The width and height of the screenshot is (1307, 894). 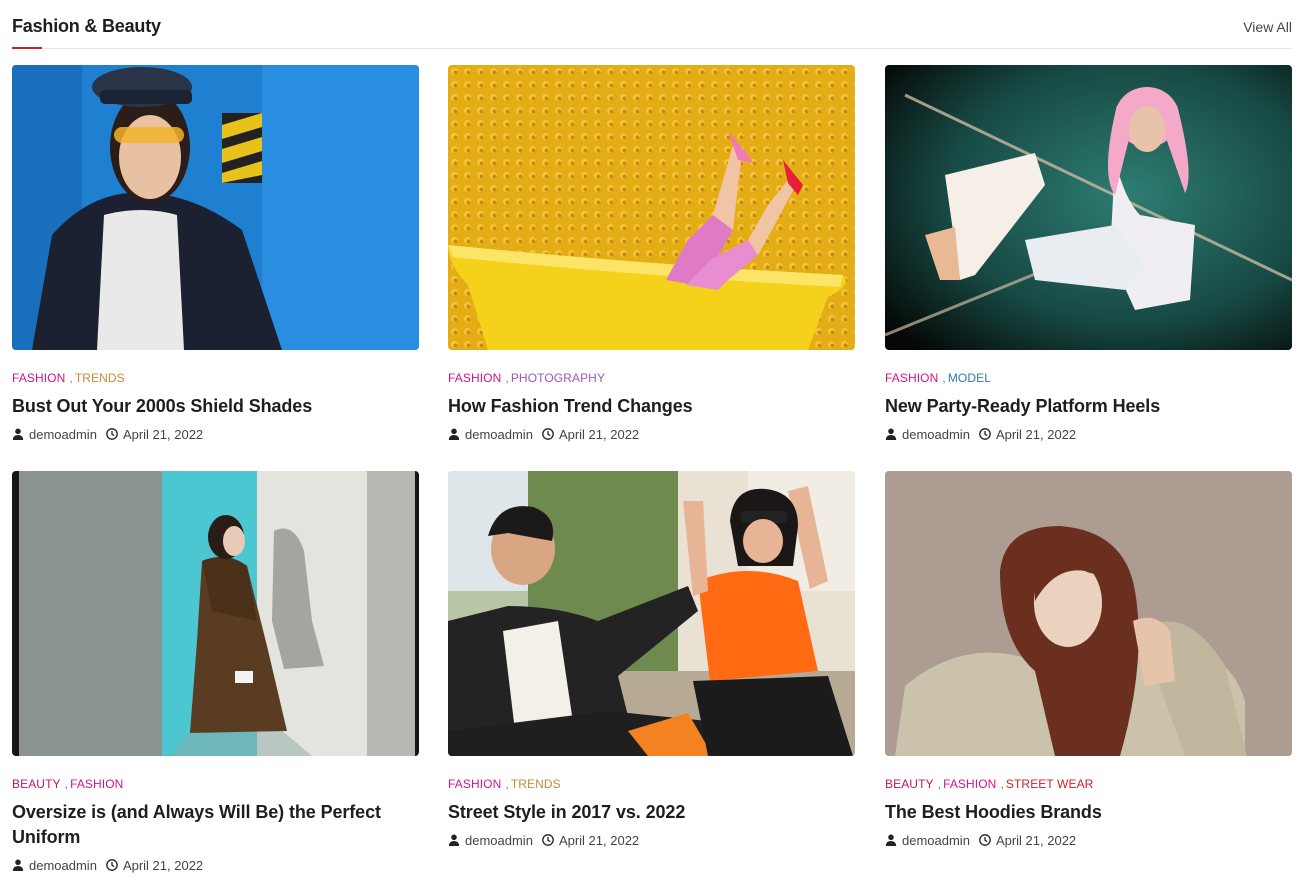 What do you see at coordinates (1267, 27) in the screenshot?
I see `view-all-link: View All` at bounding box center [1267, 27].